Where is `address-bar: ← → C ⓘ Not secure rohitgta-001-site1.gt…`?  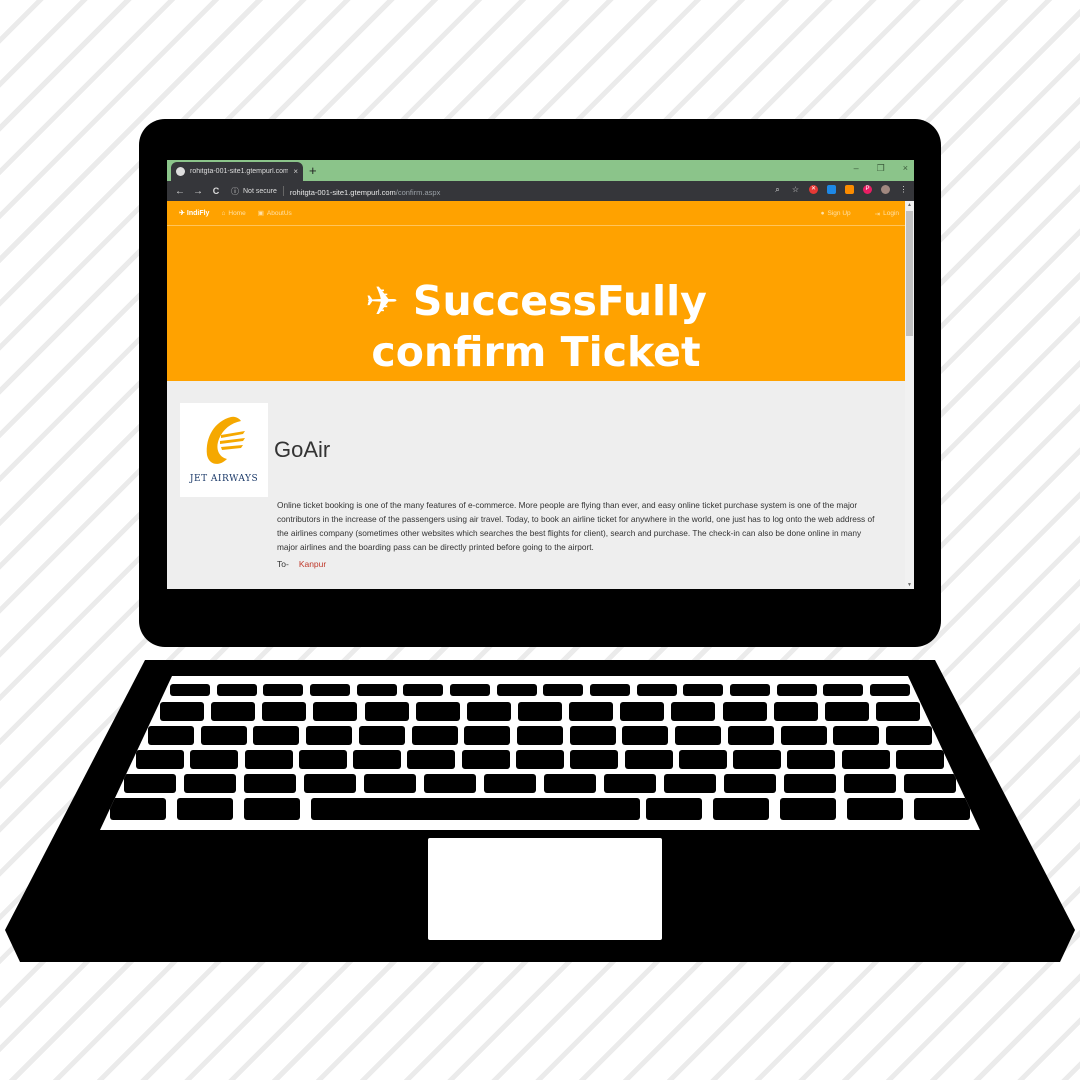
address-bar: ← → C ⓘ Not secure rohitgta-001-site1.gt… is located at coordinates (540, 191).